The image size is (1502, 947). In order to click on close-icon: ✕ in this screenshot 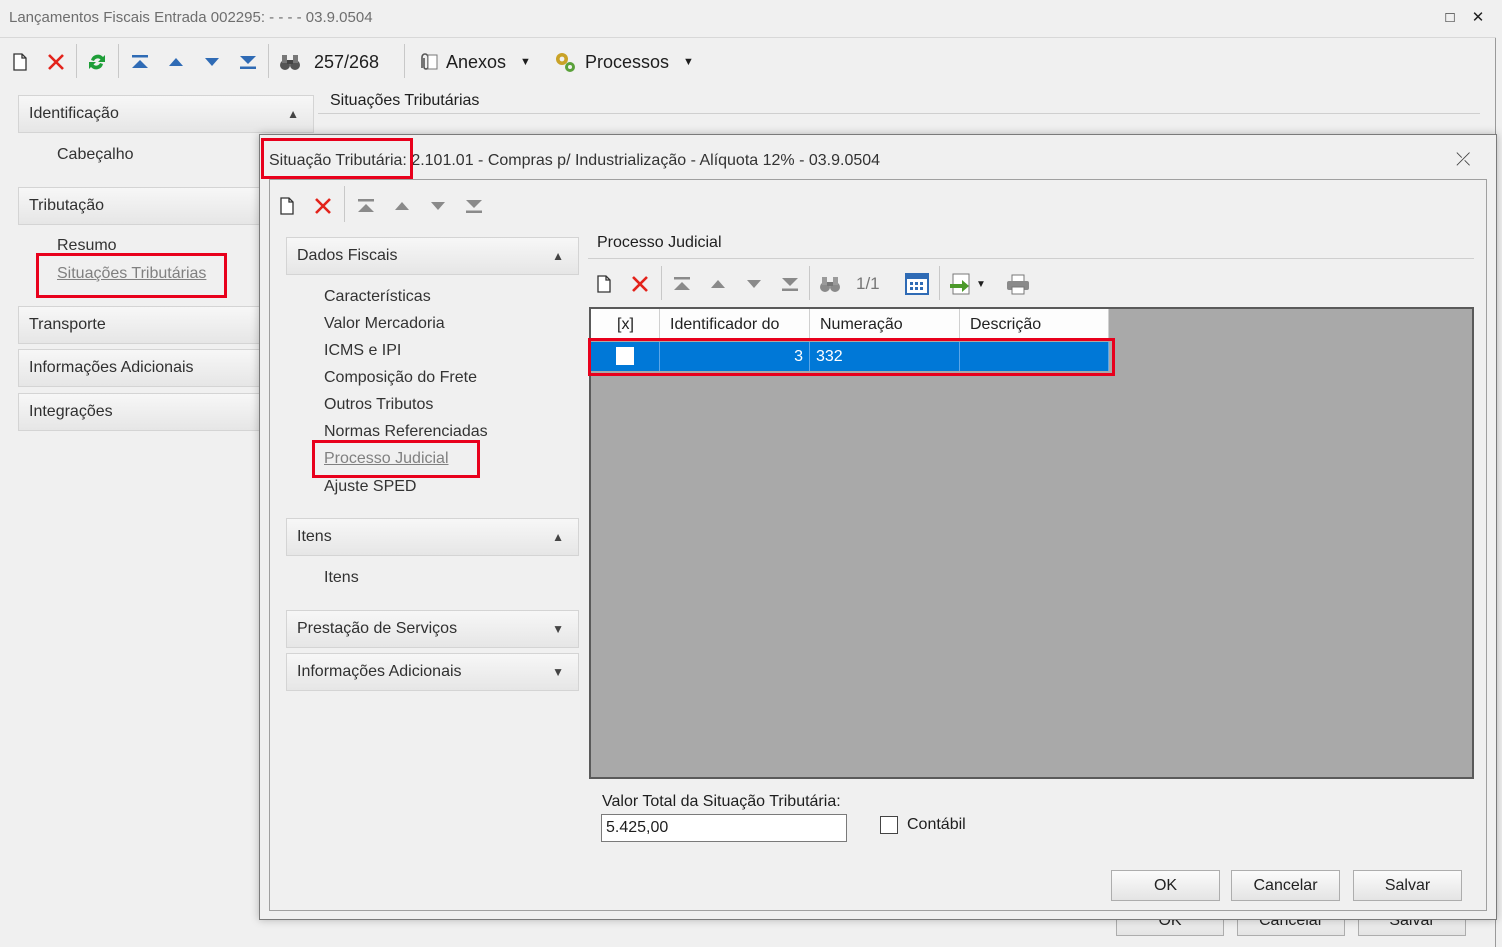, I will do `click(1478, 18)`.